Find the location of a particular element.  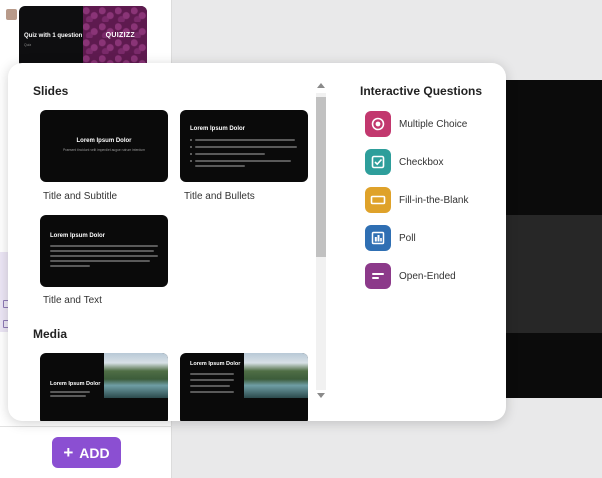

question-type-label: Multiple Choice is located at coordinates (433, 124).